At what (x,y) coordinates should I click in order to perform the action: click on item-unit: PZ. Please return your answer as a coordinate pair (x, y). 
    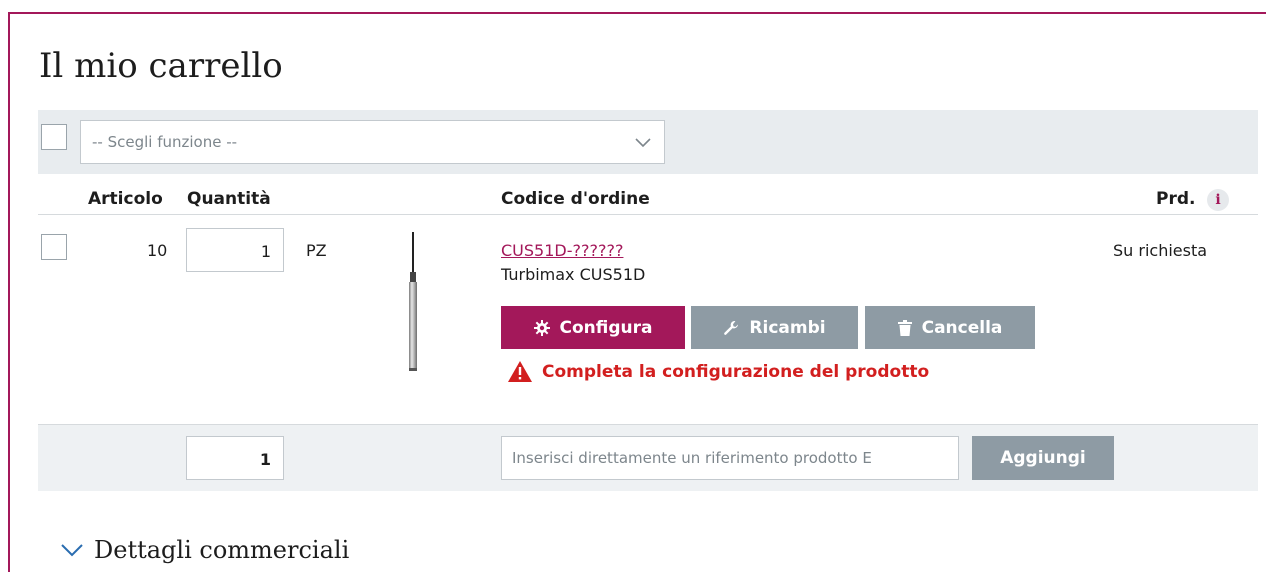
    Looking at the image, I should click on (316, 250).